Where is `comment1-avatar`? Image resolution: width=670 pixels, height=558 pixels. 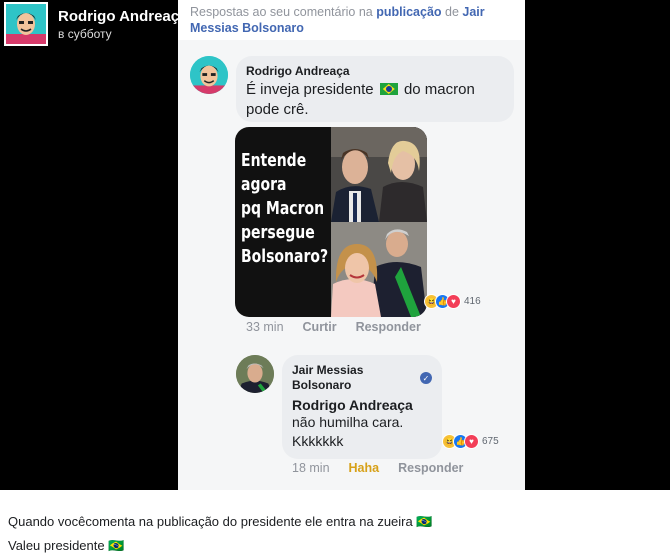
comment1-avatar is located at coordinates (209, 75).